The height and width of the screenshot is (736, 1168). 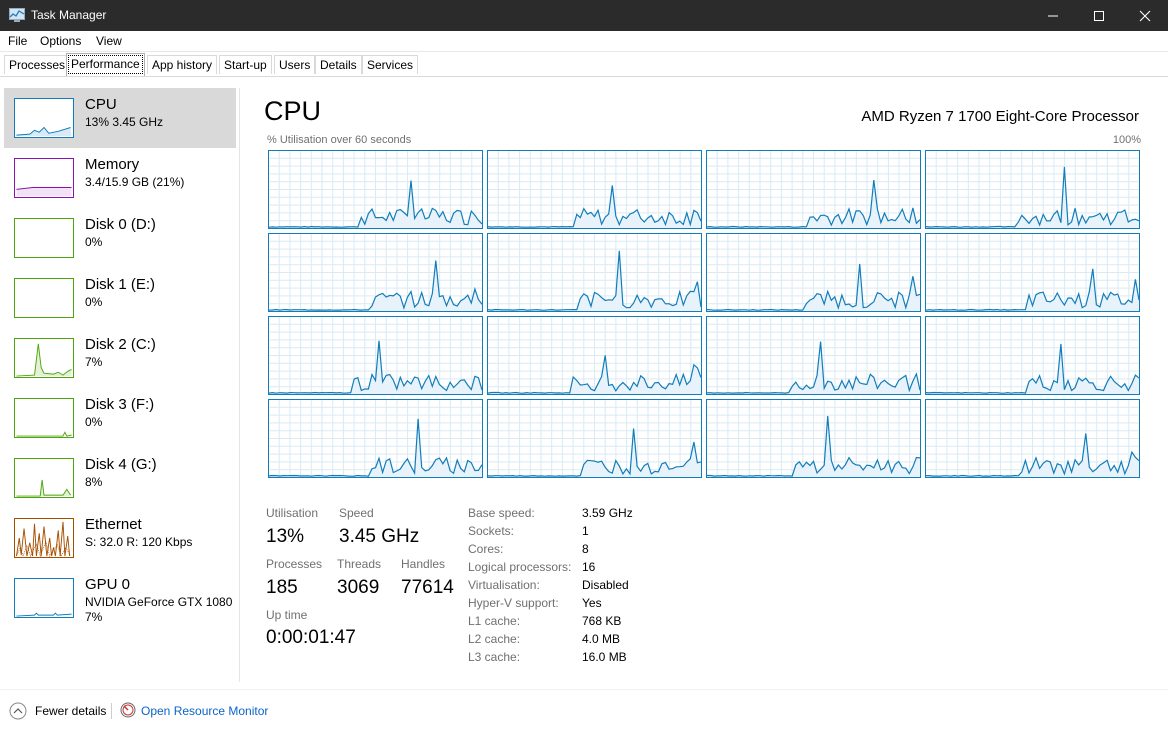 I want to click on sidebar-item-cpu: CPU 13% 3.45 GHz, so click(x=120, y=118).